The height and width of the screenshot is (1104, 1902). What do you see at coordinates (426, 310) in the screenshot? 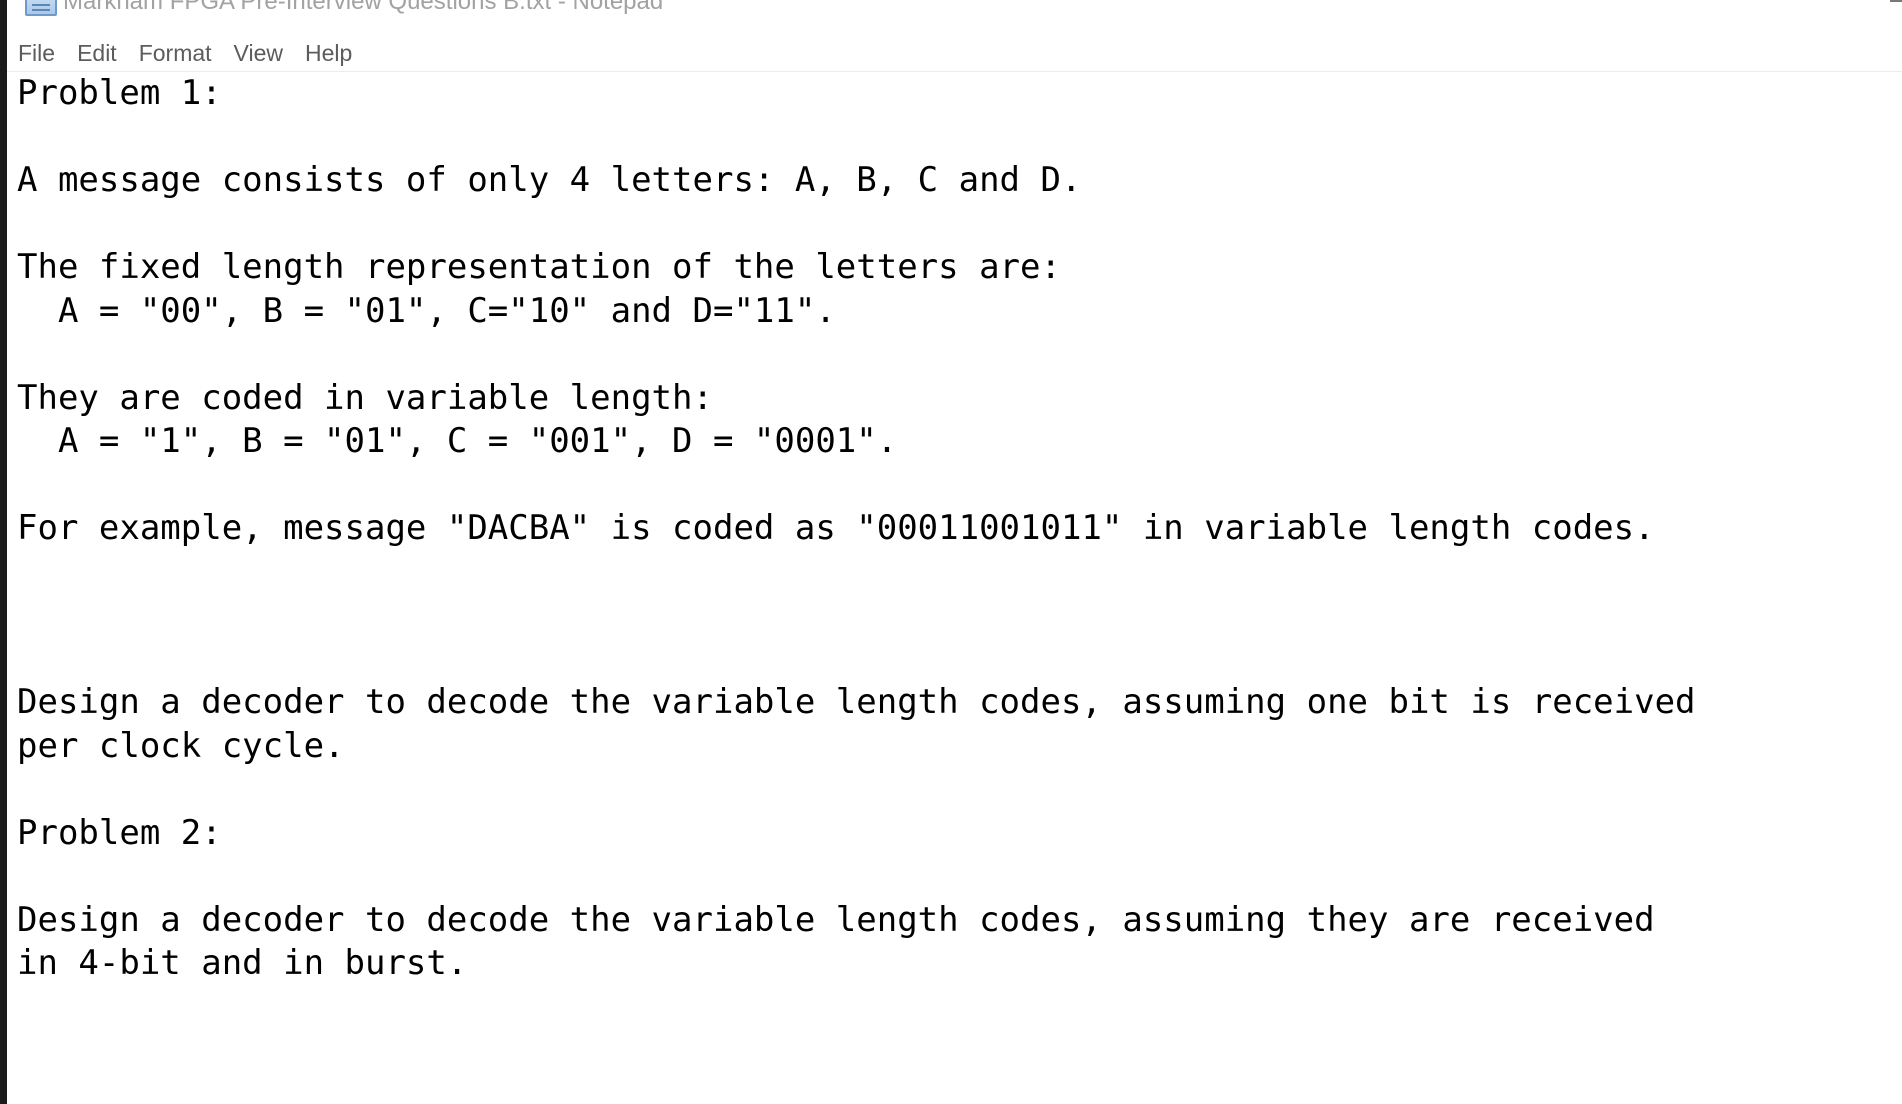
I see `editor-line: A = "00", B = "01", C="10" and D="11".` at bounding box center [426, 310].